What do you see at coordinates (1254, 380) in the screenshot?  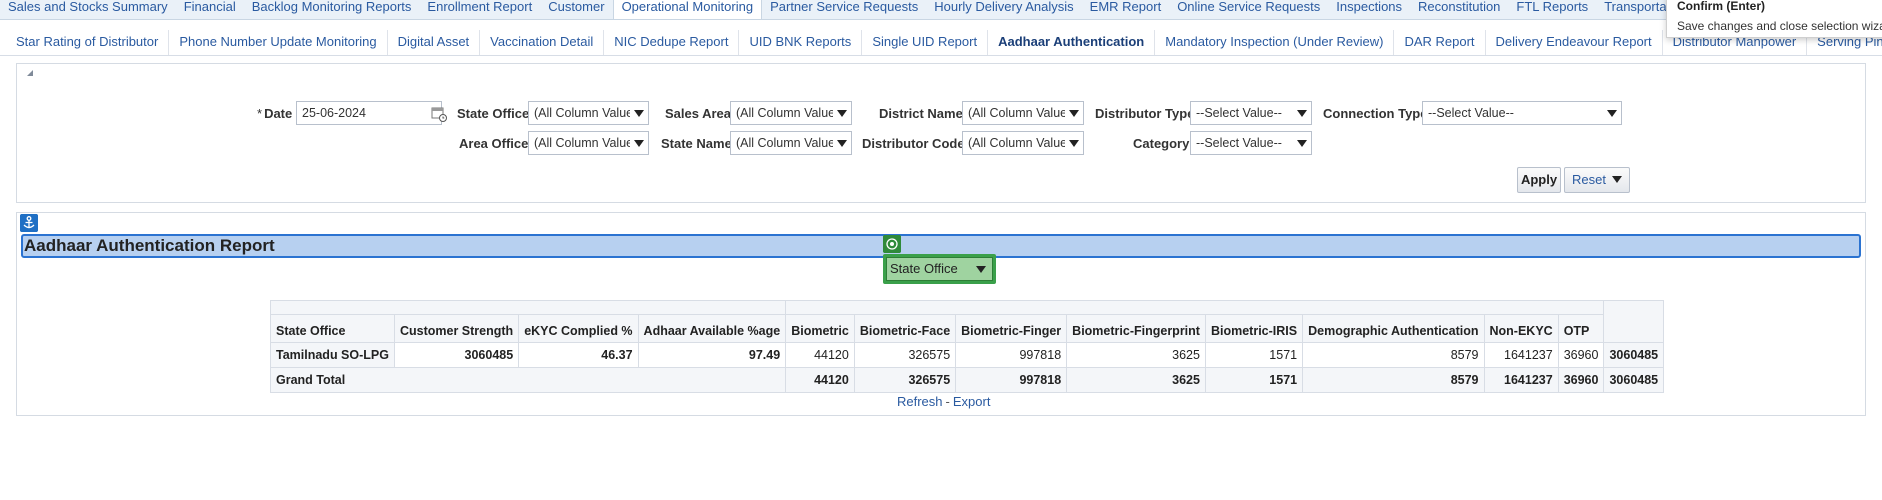 I see `total-biometric-iris: 1571` at bounding box center [1254, 380].